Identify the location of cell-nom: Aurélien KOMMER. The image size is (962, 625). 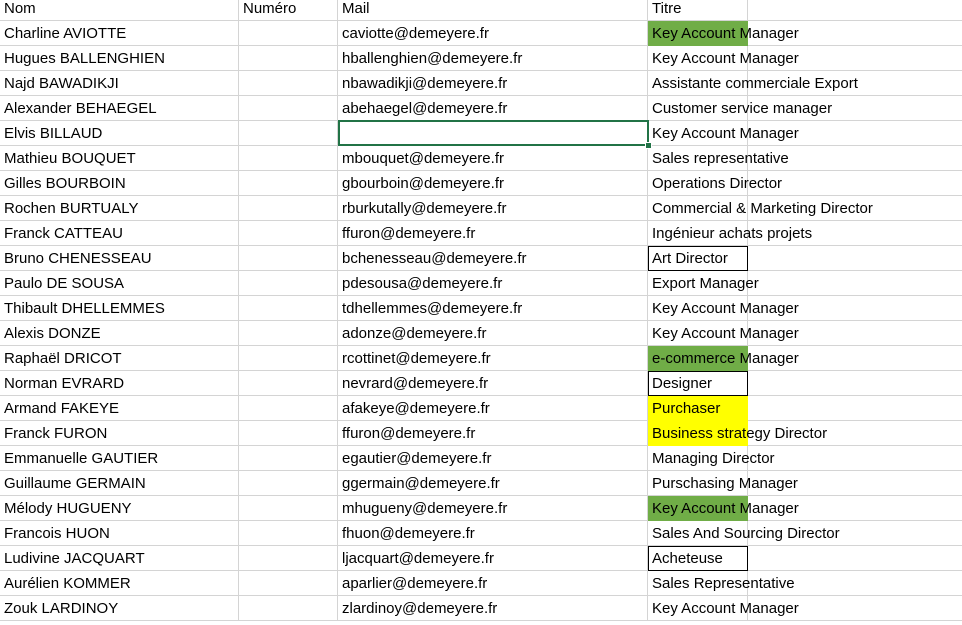
(119, 583).